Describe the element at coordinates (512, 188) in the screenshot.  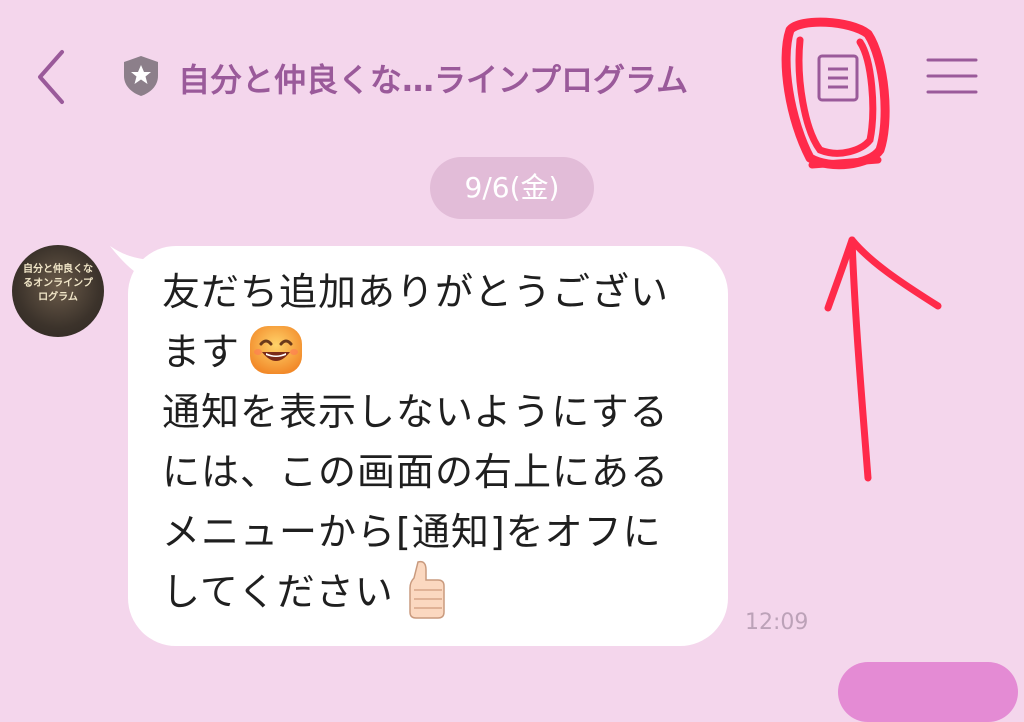
I see `date-separator: 9/6(金)` at that location.